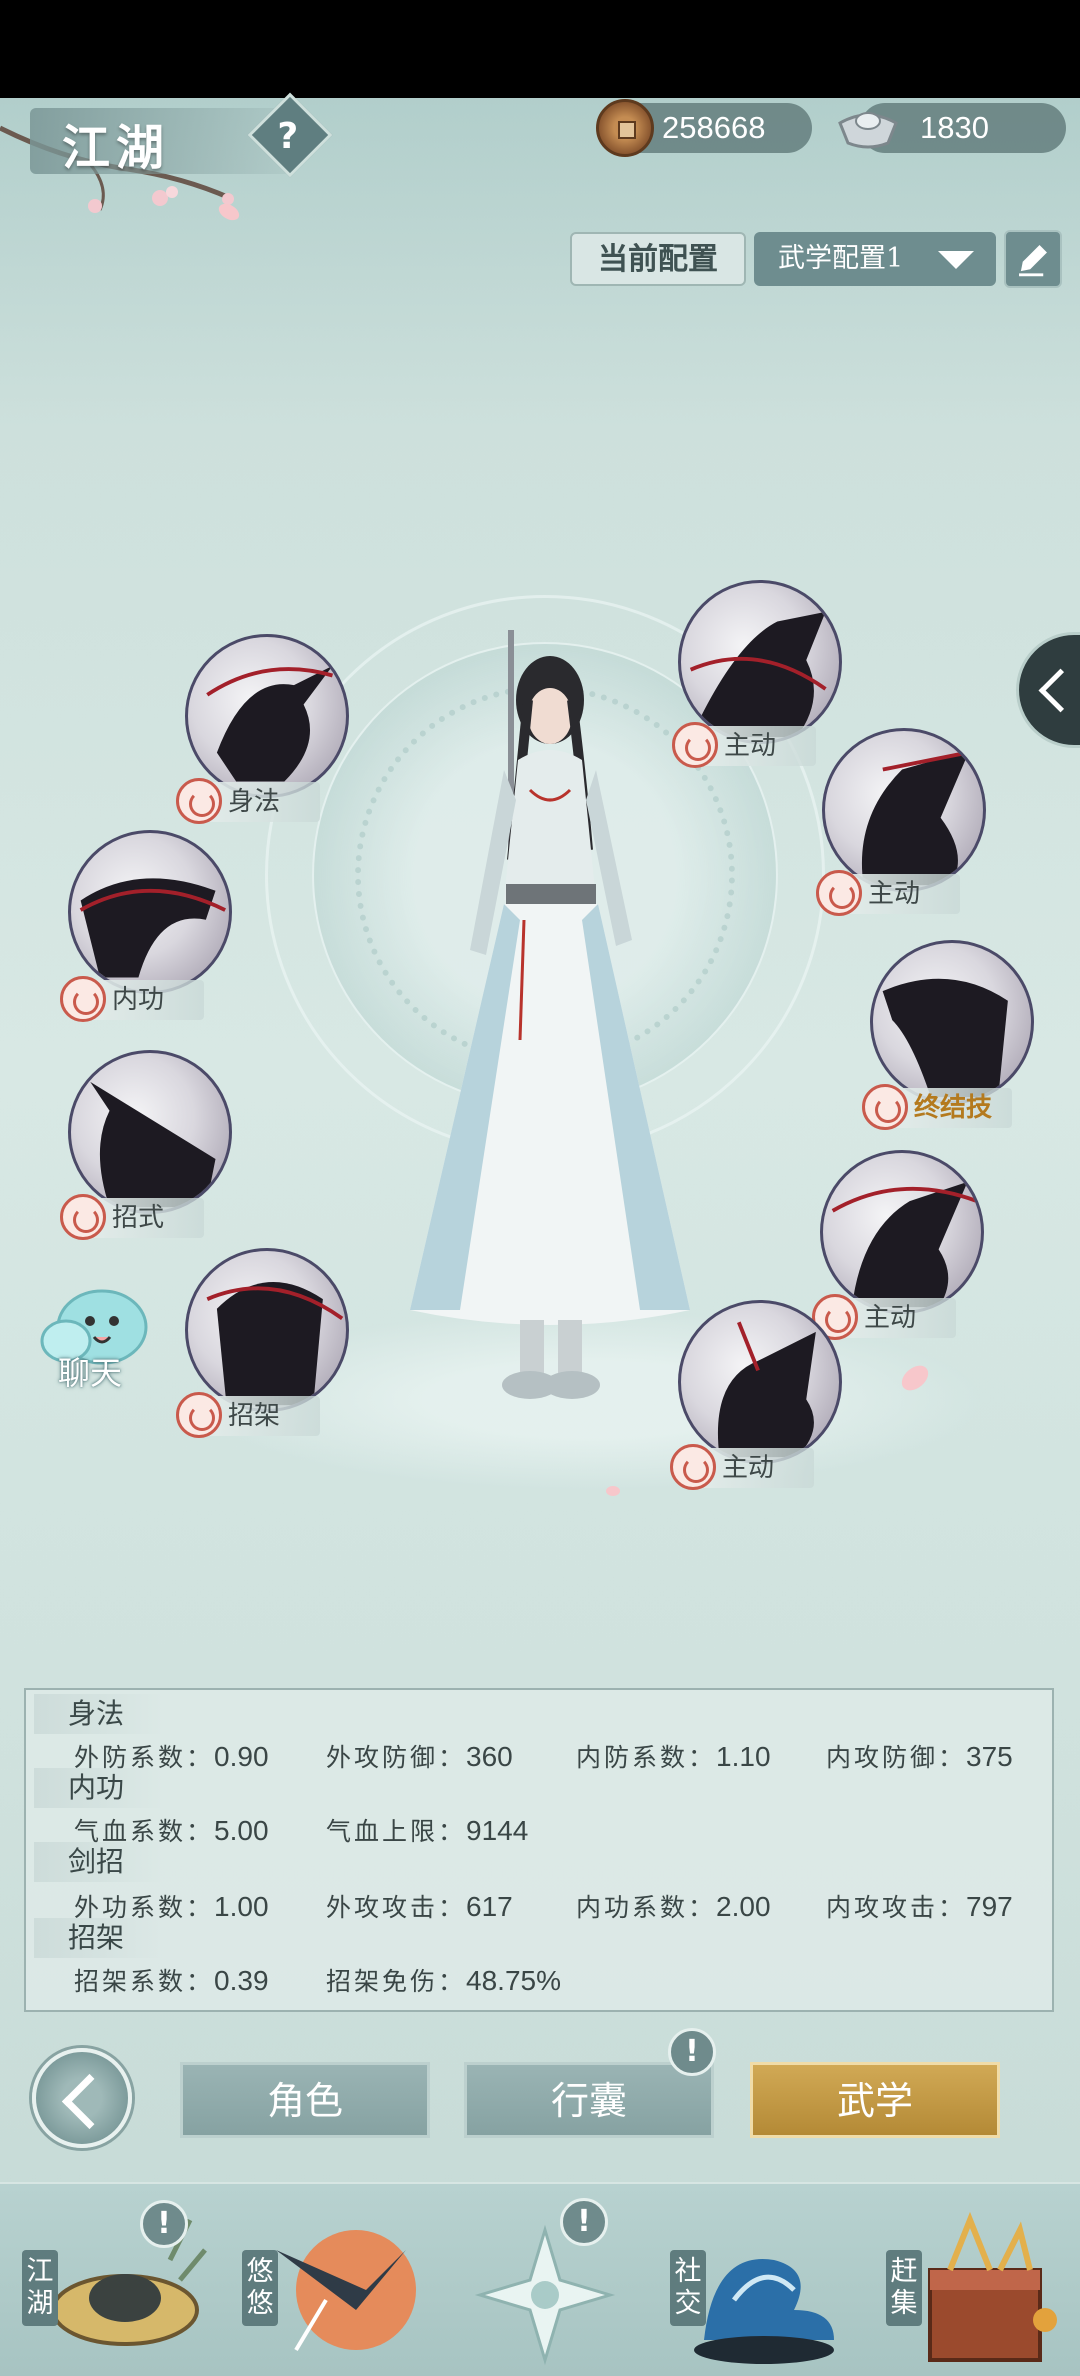  What do you see at coordinates (443, 1980) in the screenshot?
I see `stat-item: 招架免伤：48.75%` at bounding box center [443, 1980].